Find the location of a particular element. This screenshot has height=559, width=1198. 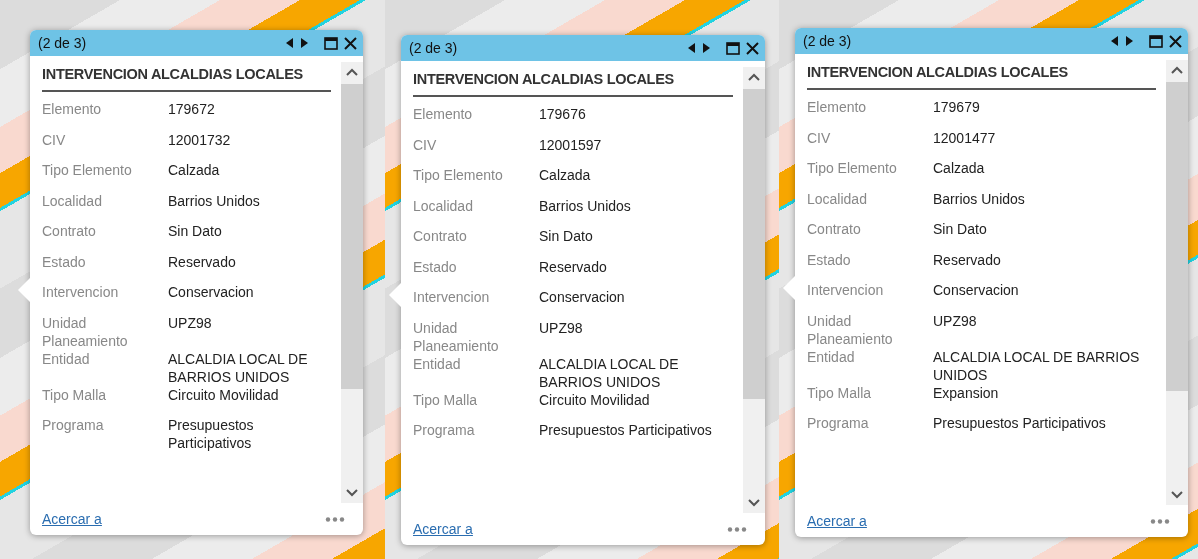

field-value: 12001597 is located at coordinates (571, 144).